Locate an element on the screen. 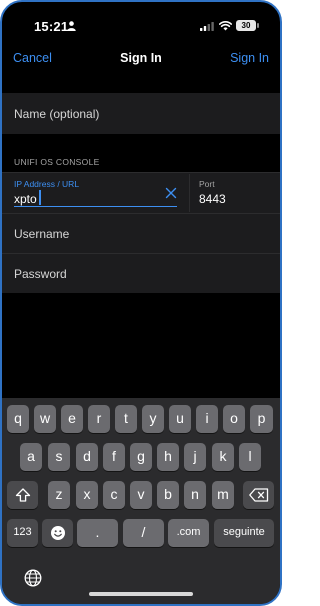 The image size is (320, 606). dotcom-key: .com is located at coordinates (188, 533).